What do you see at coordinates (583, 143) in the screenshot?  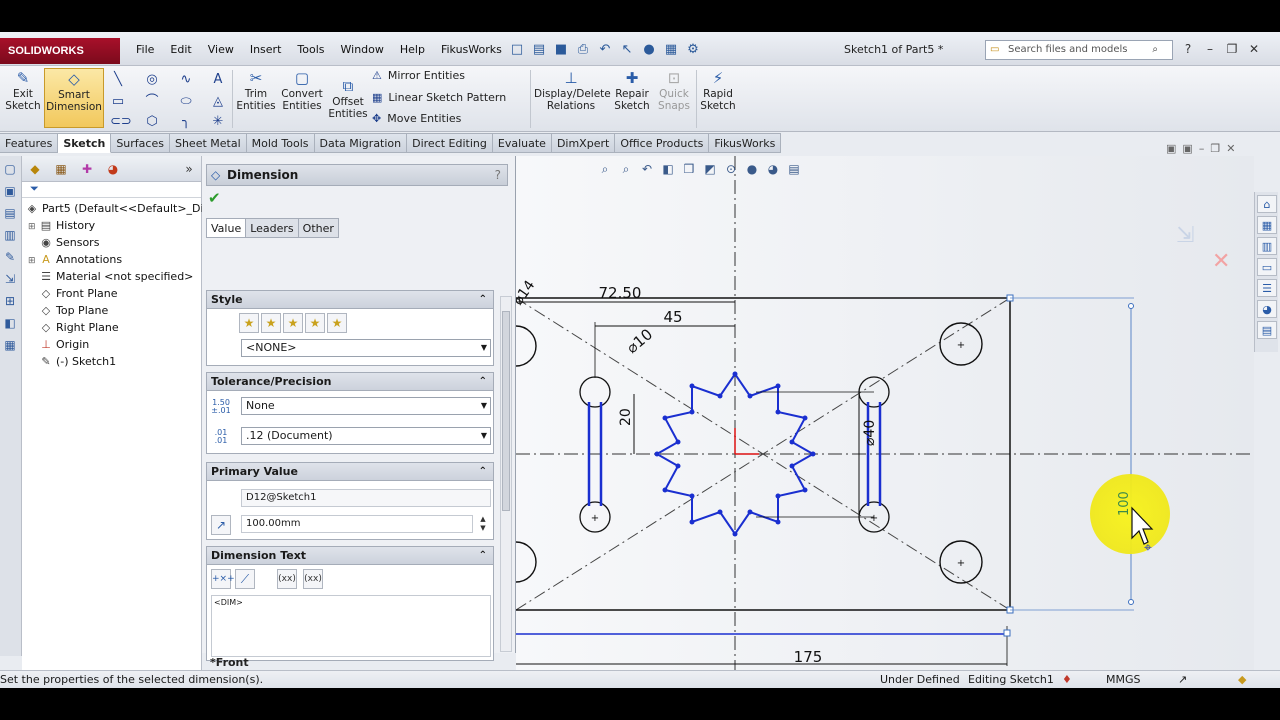 I see `tab-dimxpert: DimXpert` at bounding box center [583, 143].